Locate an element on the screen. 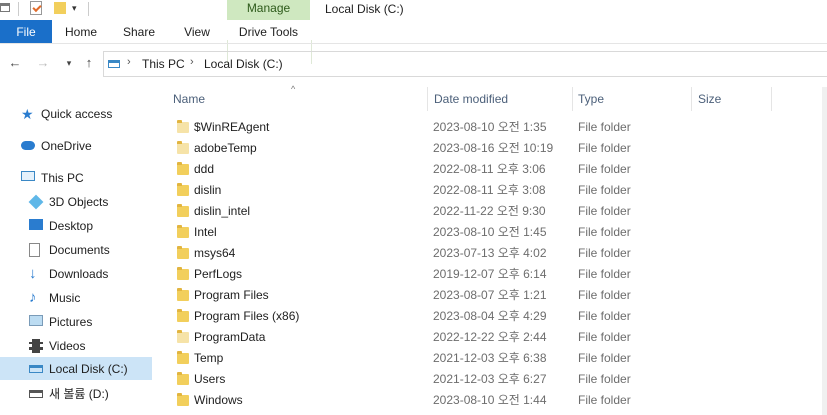 The width and height of the screenshot is (827, 415). computer-icon is located at coordinates (28, 176).